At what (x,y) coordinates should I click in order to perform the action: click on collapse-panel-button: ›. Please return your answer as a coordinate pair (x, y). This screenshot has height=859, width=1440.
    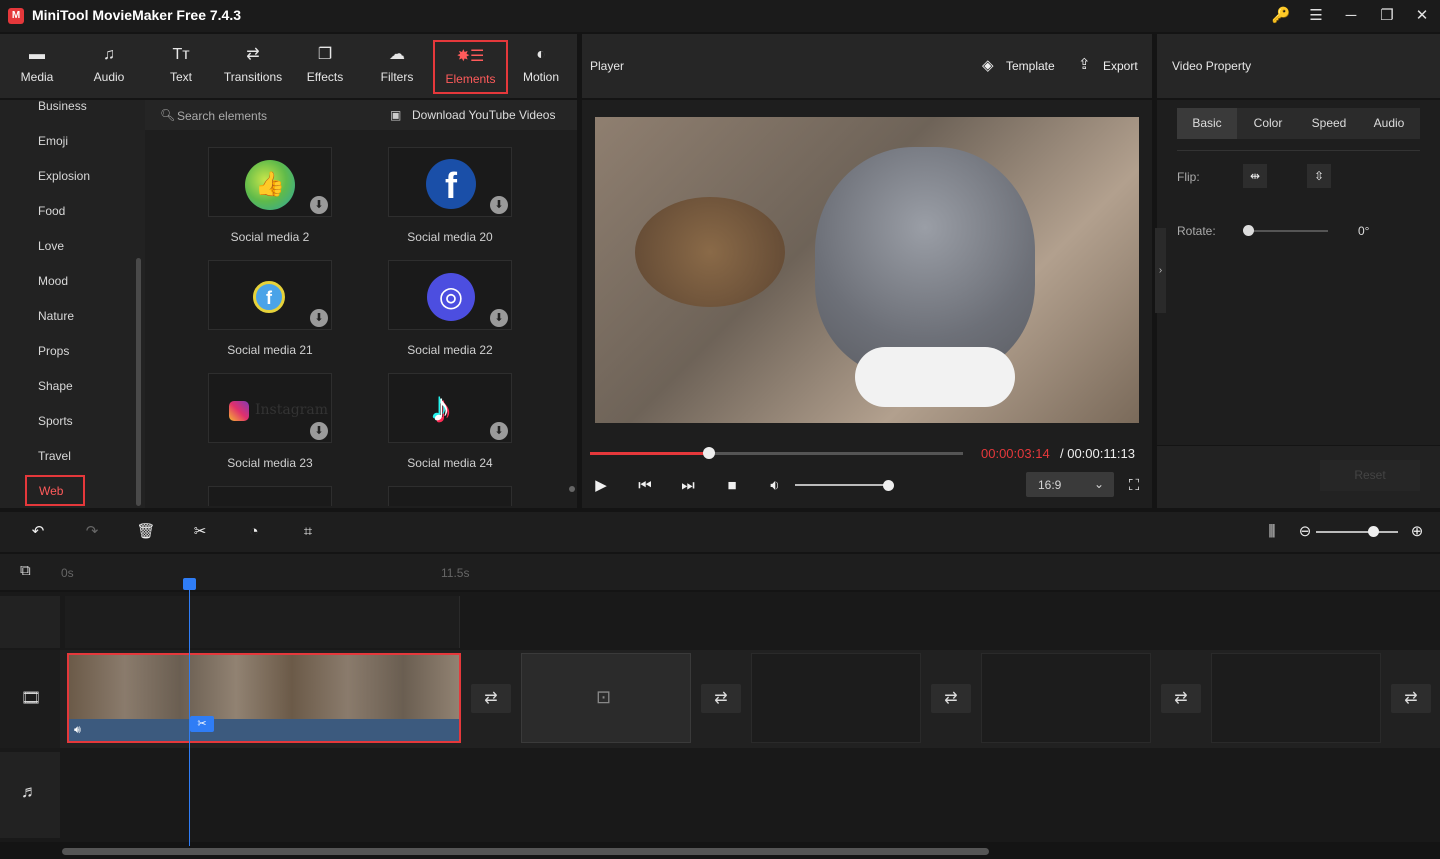
    Looking at the image, I should click on (1160, 270).